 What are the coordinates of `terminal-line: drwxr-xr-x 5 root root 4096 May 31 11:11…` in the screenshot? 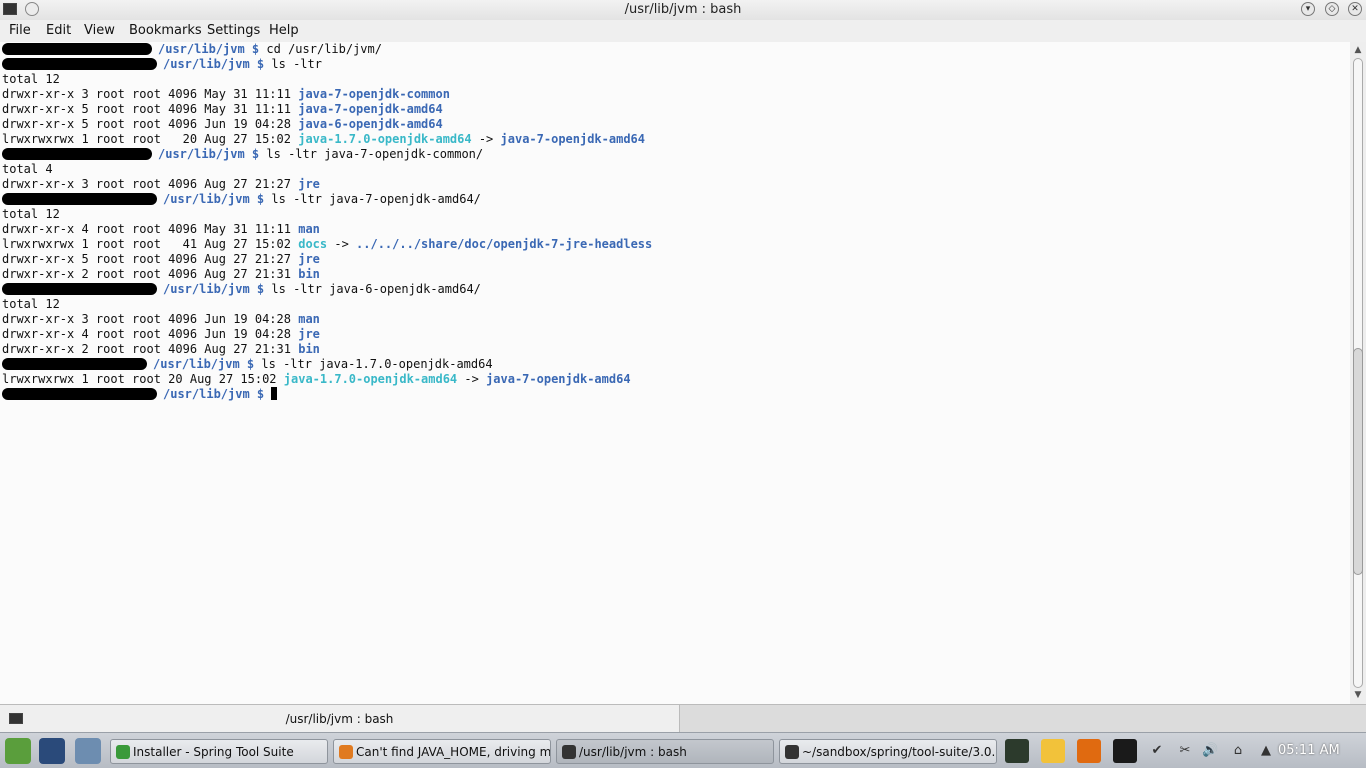 It's located at (222, 109).